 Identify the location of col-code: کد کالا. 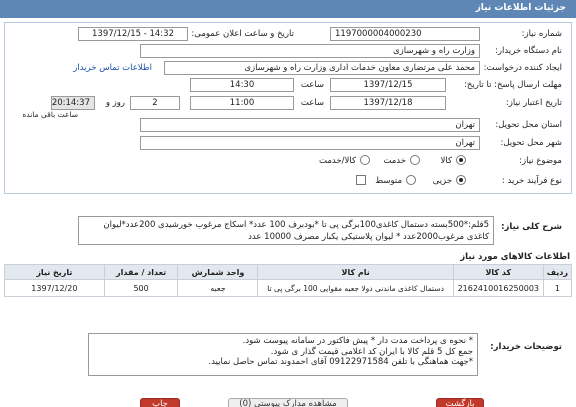
(498, 272).